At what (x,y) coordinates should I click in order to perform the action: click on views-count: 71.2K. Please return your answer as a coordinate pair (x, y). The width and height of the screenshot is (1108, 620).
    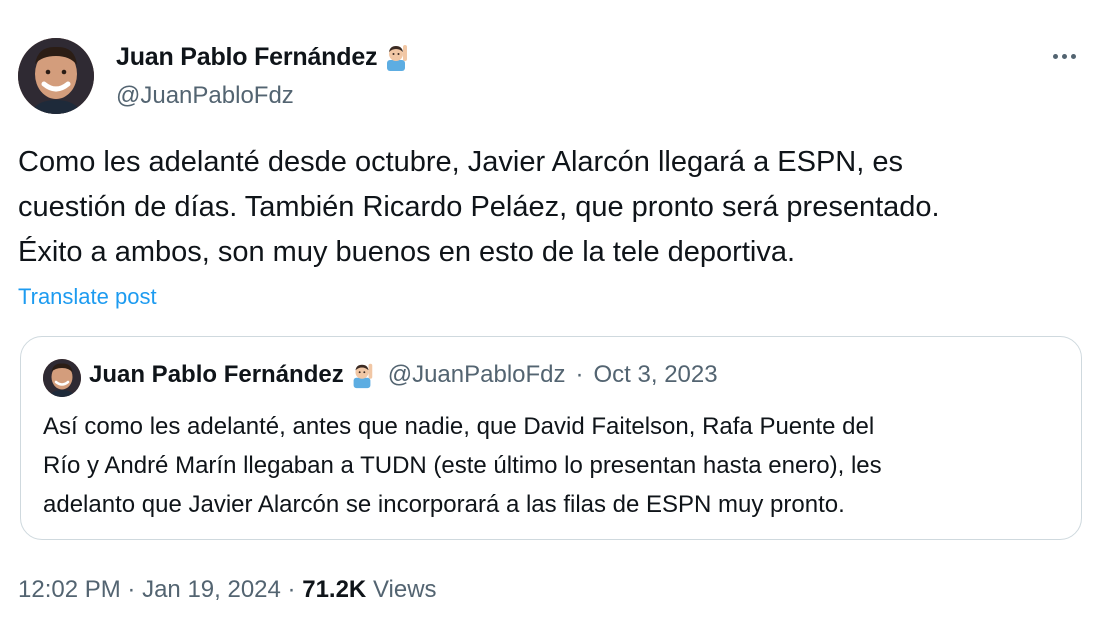
    Looking at the image, I should click on (334, 589).